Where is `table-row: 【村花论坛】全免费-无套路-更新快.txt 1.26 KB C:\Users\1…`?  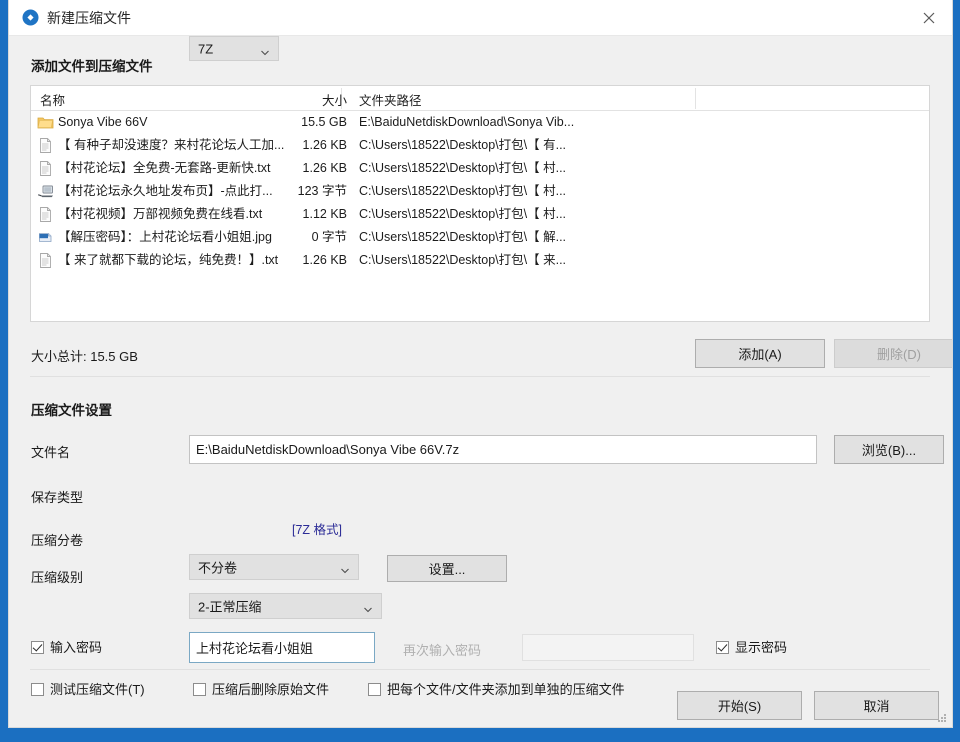
table-row: 【村花论坛】全免费-无套路-更新快.txt 1.26 KB C:\Users\1… is located at coordinates (480, 168).